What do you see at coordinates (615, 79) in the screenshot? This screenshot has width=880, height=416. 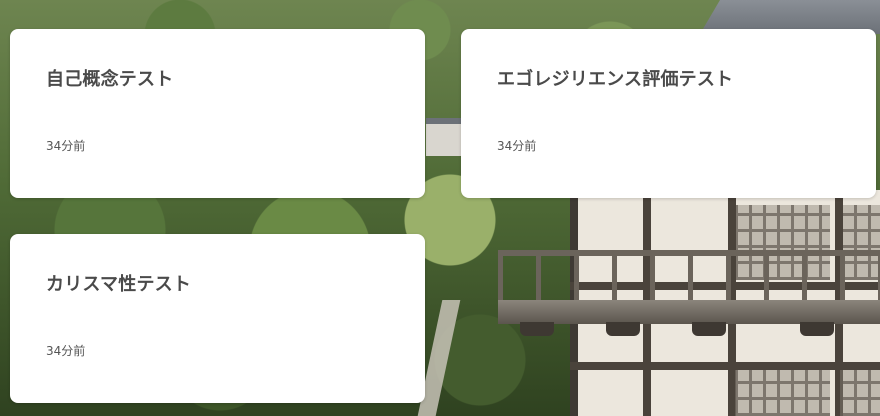 I see `card-title: エゴレジリエンス評価テスト` at bounding box center [615, 79].